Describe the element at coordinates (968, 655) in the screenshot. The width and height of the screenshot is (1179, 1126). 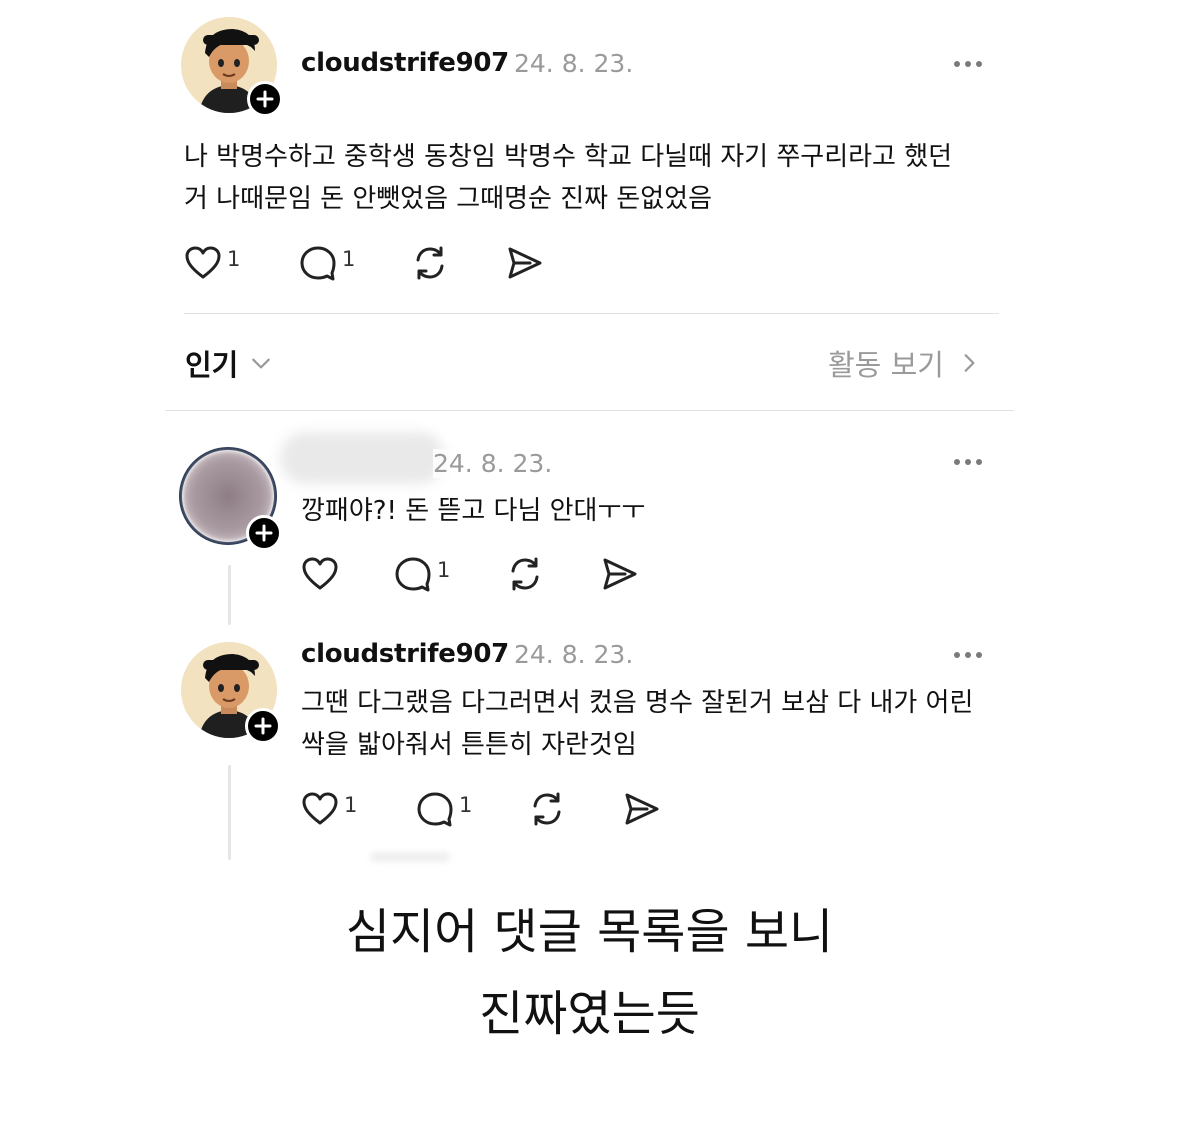
I see `comment2-more-dots-icon` at that location.